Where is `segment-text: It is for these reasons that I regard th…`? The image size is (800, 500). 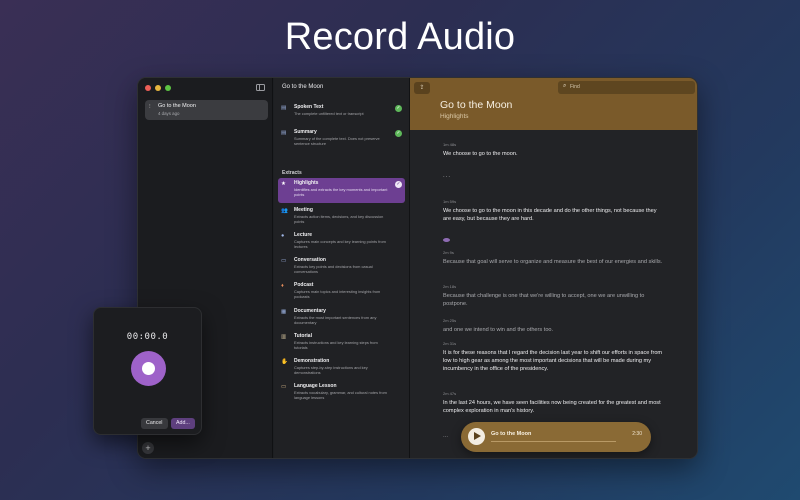 segment-text: It is for these reasons that I regard th… is located at coordinates (553, 361).